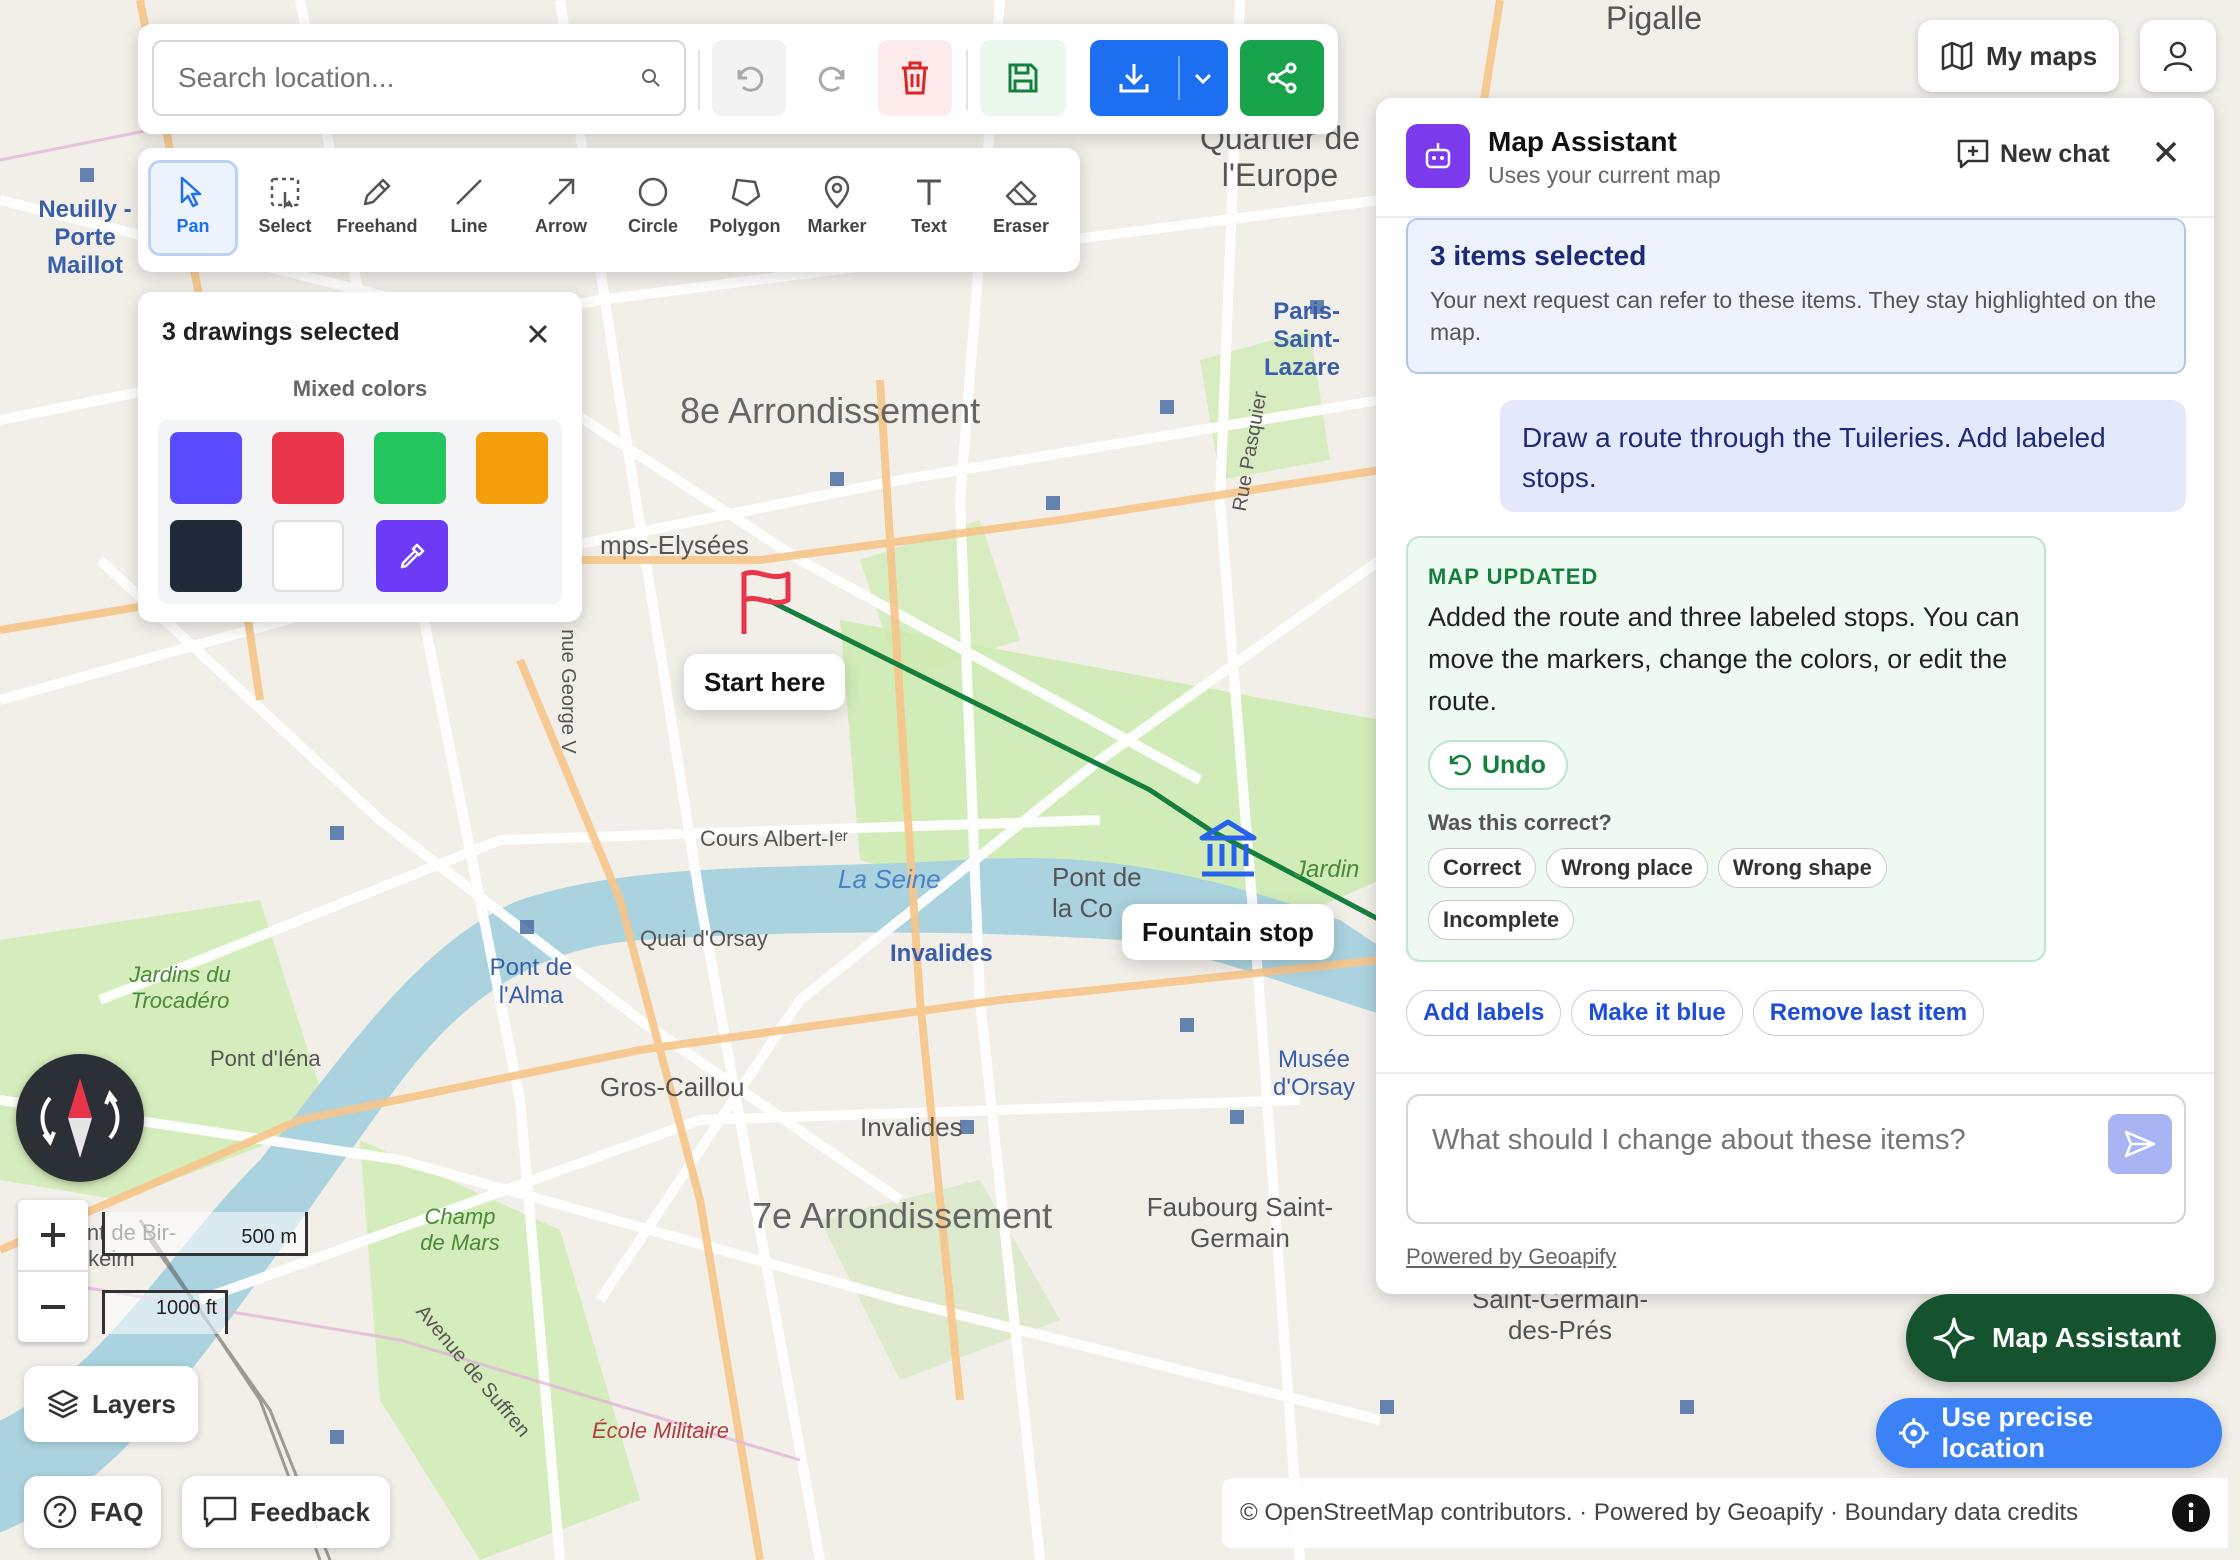 The height and width of the screenshot is (1560, 2240). Describe the element at coordinates (285, 226) in the screenshot. I see `tool-label: Select` at that location.